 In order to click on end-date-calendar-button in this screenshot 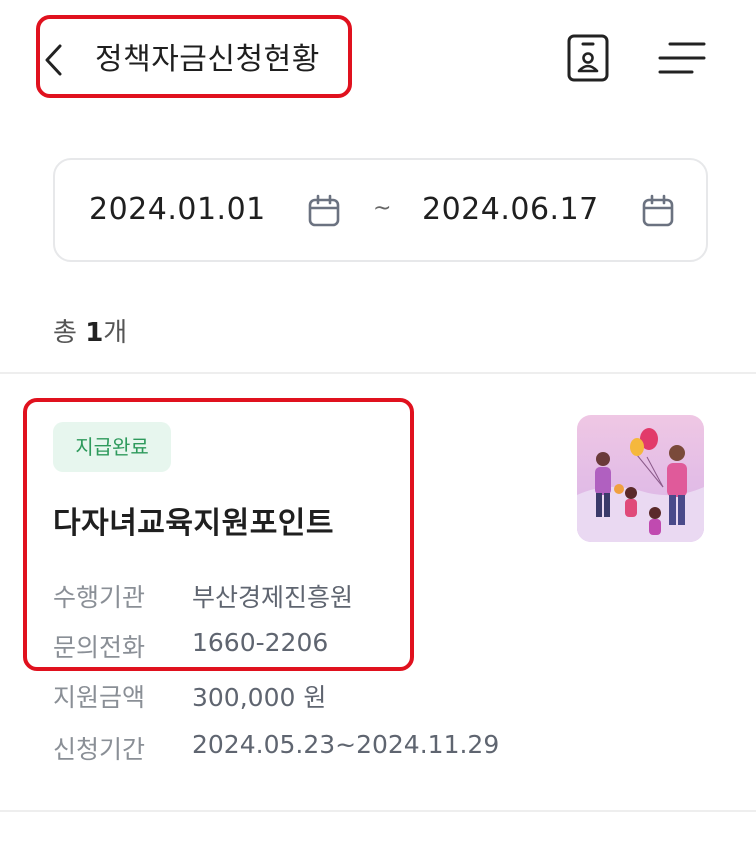, I will do `click(658, 211)`.